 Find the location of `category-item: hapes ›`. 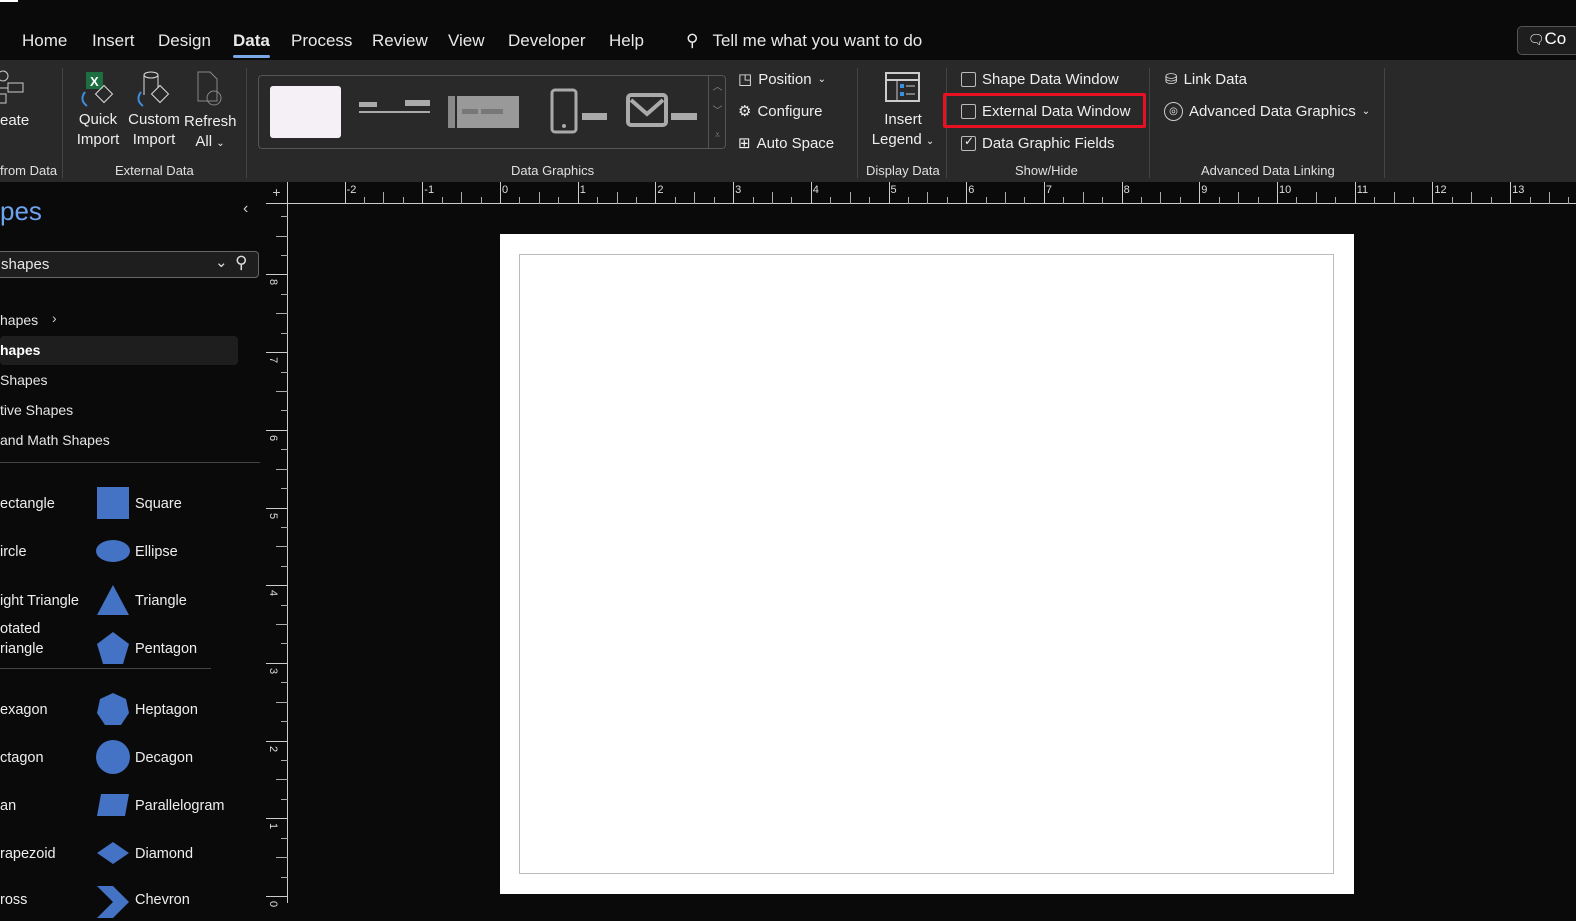

category-item: hapes › is located at coordinates (119, 320).